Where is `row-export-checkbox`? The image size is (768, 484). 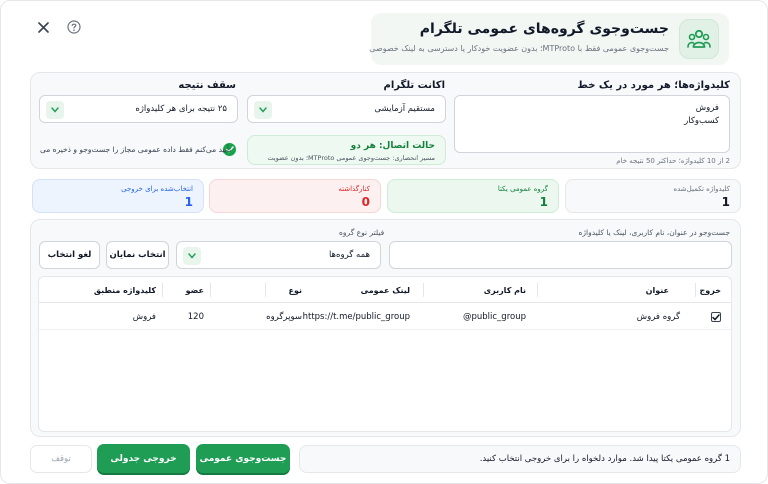 row-export-checkbox is located at coordinates (716, 317).